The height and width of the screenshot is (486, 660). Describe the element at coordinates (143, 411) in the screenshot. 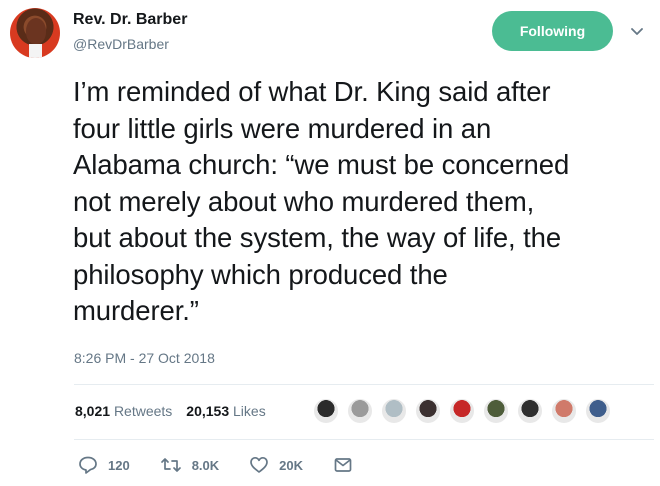

I see `retweets-label: Retweets` at that location.